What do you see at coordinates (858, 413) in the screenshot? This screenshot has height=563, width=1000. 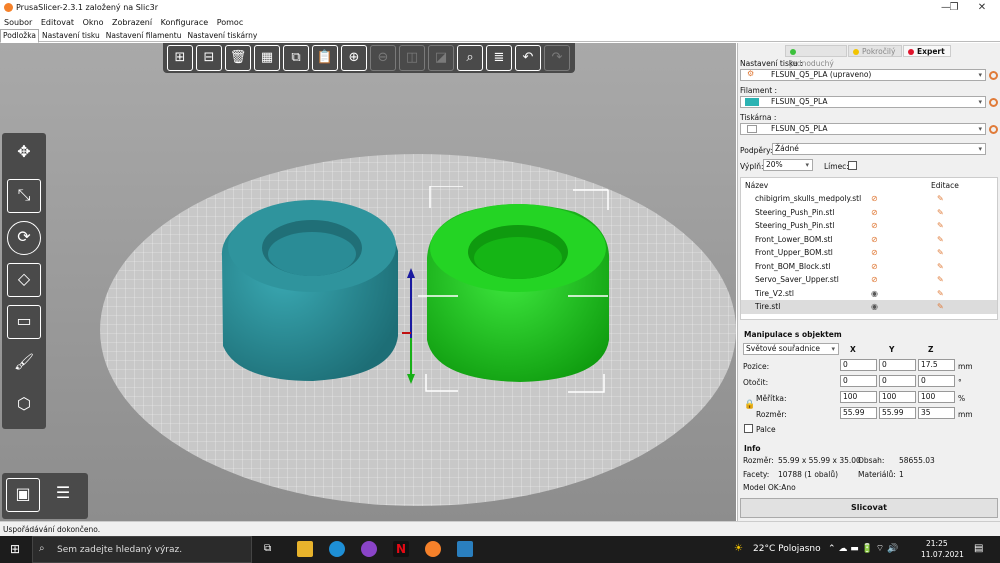 I see `size-x-input: 55.99` at bounding box center [858, 413].